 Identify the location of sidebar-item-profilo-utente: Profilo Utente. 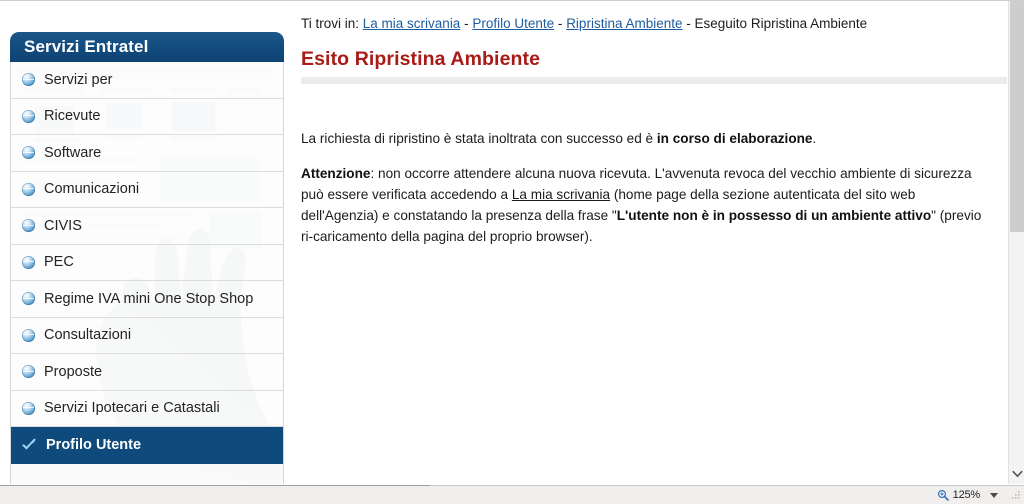
(147, 445).